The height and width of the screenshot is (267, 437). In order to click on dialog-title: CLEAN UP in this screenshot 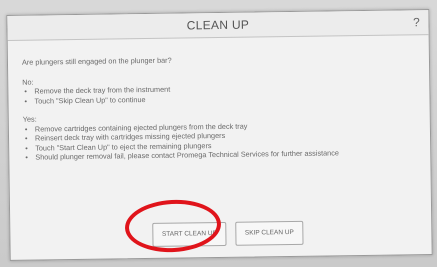, I will do `click(218, 25)`.